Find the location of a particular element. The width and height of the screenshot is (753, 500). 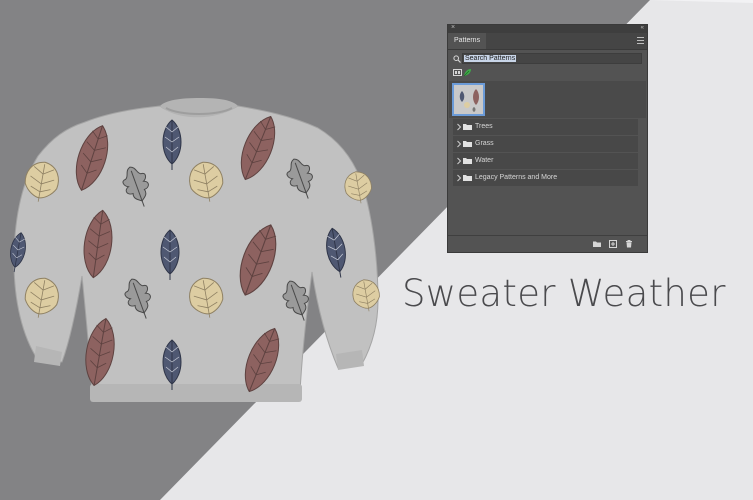

list-item: Trees is located at coordinates (545, 127).